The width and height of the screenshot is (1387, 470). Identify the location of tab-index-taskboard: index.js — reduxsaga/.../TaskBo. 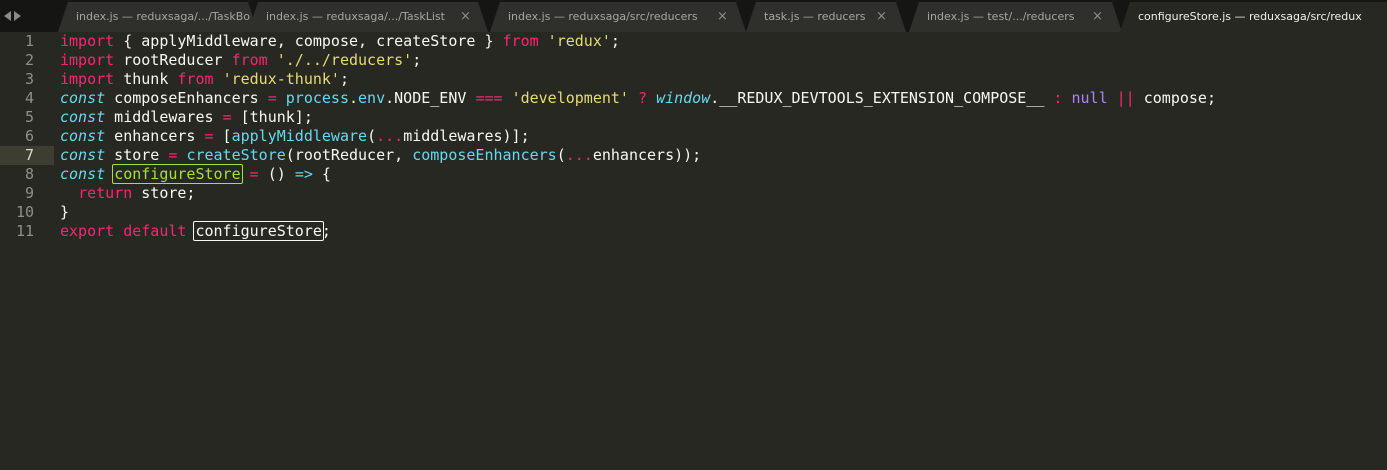
(158, 17).